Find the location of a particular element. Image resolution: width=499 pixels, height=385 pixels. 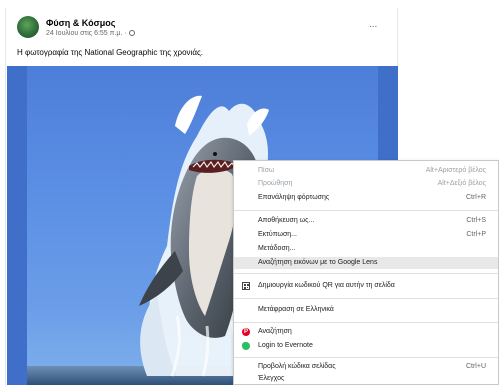

menu-item-save-as: Αποθήκευση ως... Ctrl+S is located at coordinates (366, 221).